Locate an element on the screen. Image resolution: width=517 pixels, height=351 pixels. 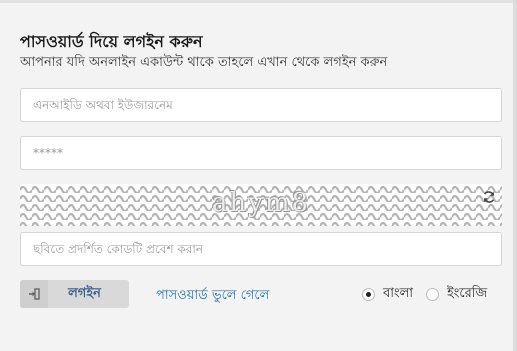
sign-in-icon is located at coordinates (34, 294).